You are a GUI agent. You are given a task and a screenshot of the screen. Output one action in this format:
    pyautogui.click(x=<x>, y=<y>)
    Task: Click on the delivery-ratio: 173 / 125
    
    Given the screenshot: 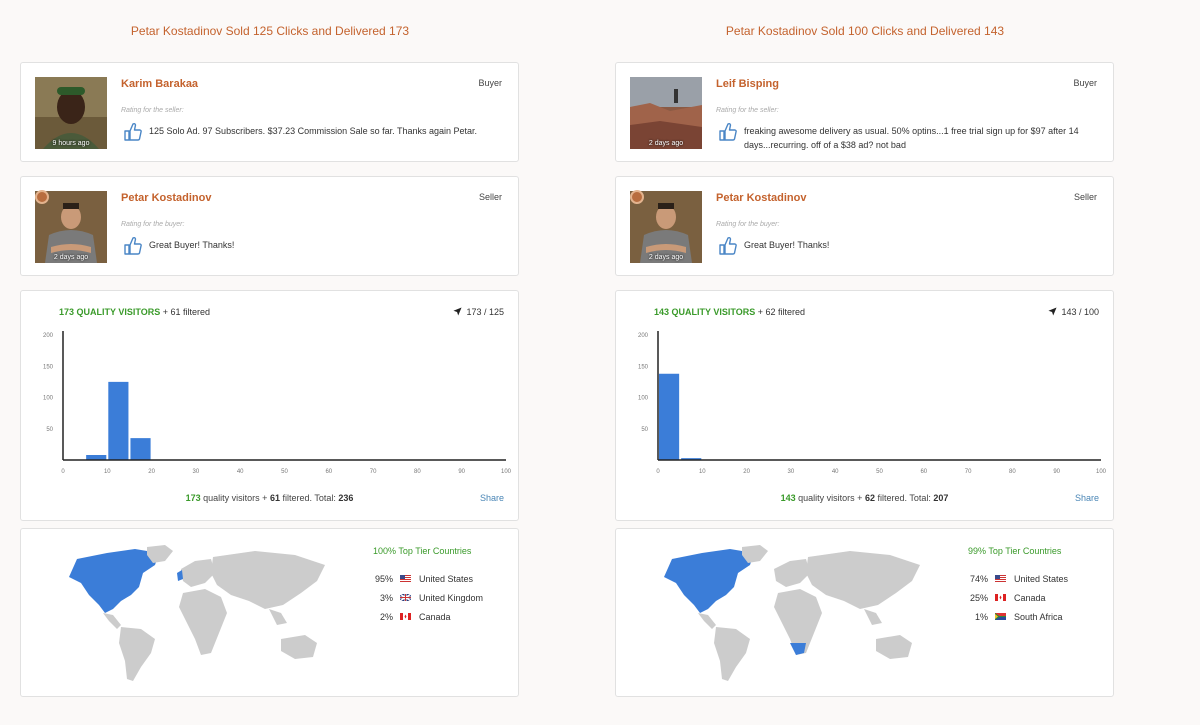 What is the action you would take?
    pyautogui.click(x=478, y=312)
    